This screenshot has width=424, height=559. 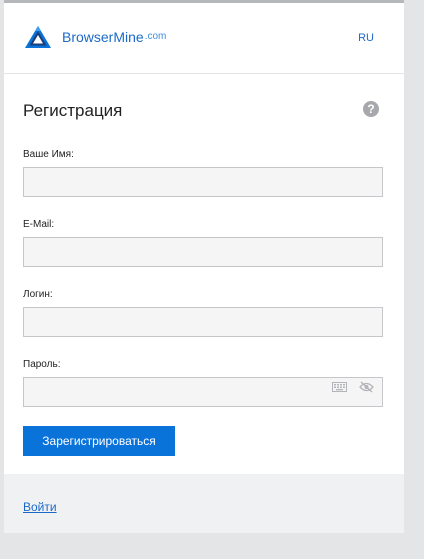 I want to click on page-title: Регистрация, so click(x=73, y=110).